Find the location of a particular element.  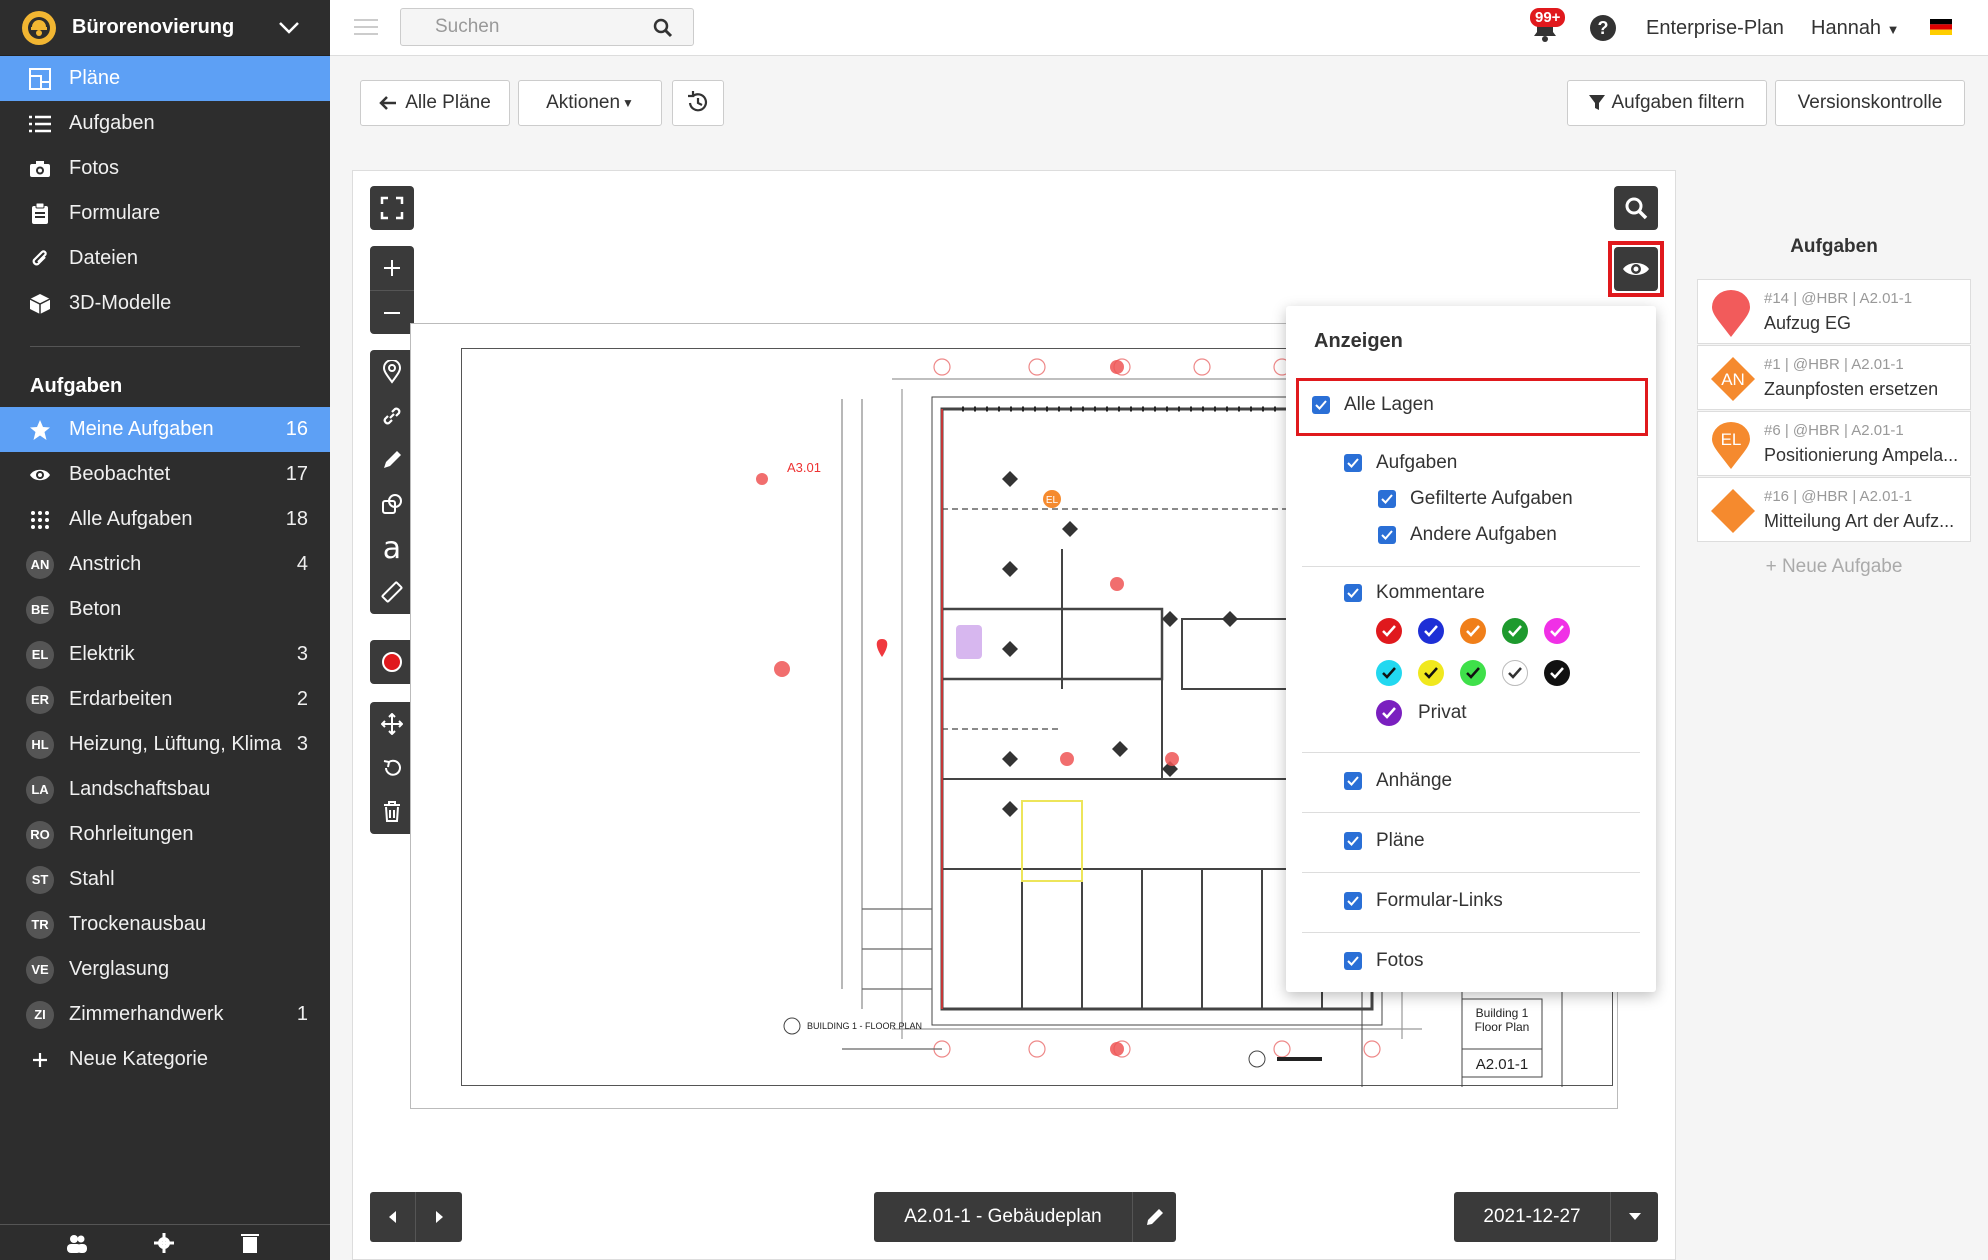

form-links-checkbox: Formular-Links is located at coordinates (1423, 901).